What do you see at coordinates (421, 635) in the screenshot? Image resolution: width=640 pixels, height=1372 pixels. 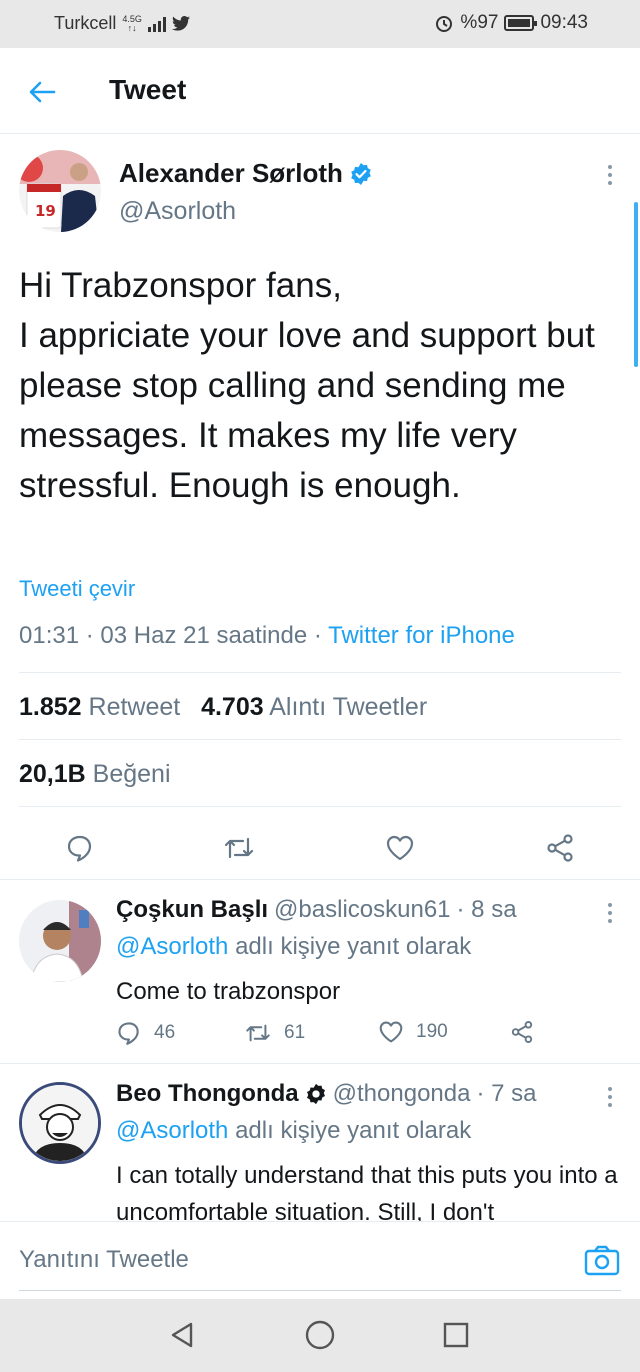 I see `tweet-source-link: Twitter for iPhone` at bounding box center [421, 635].